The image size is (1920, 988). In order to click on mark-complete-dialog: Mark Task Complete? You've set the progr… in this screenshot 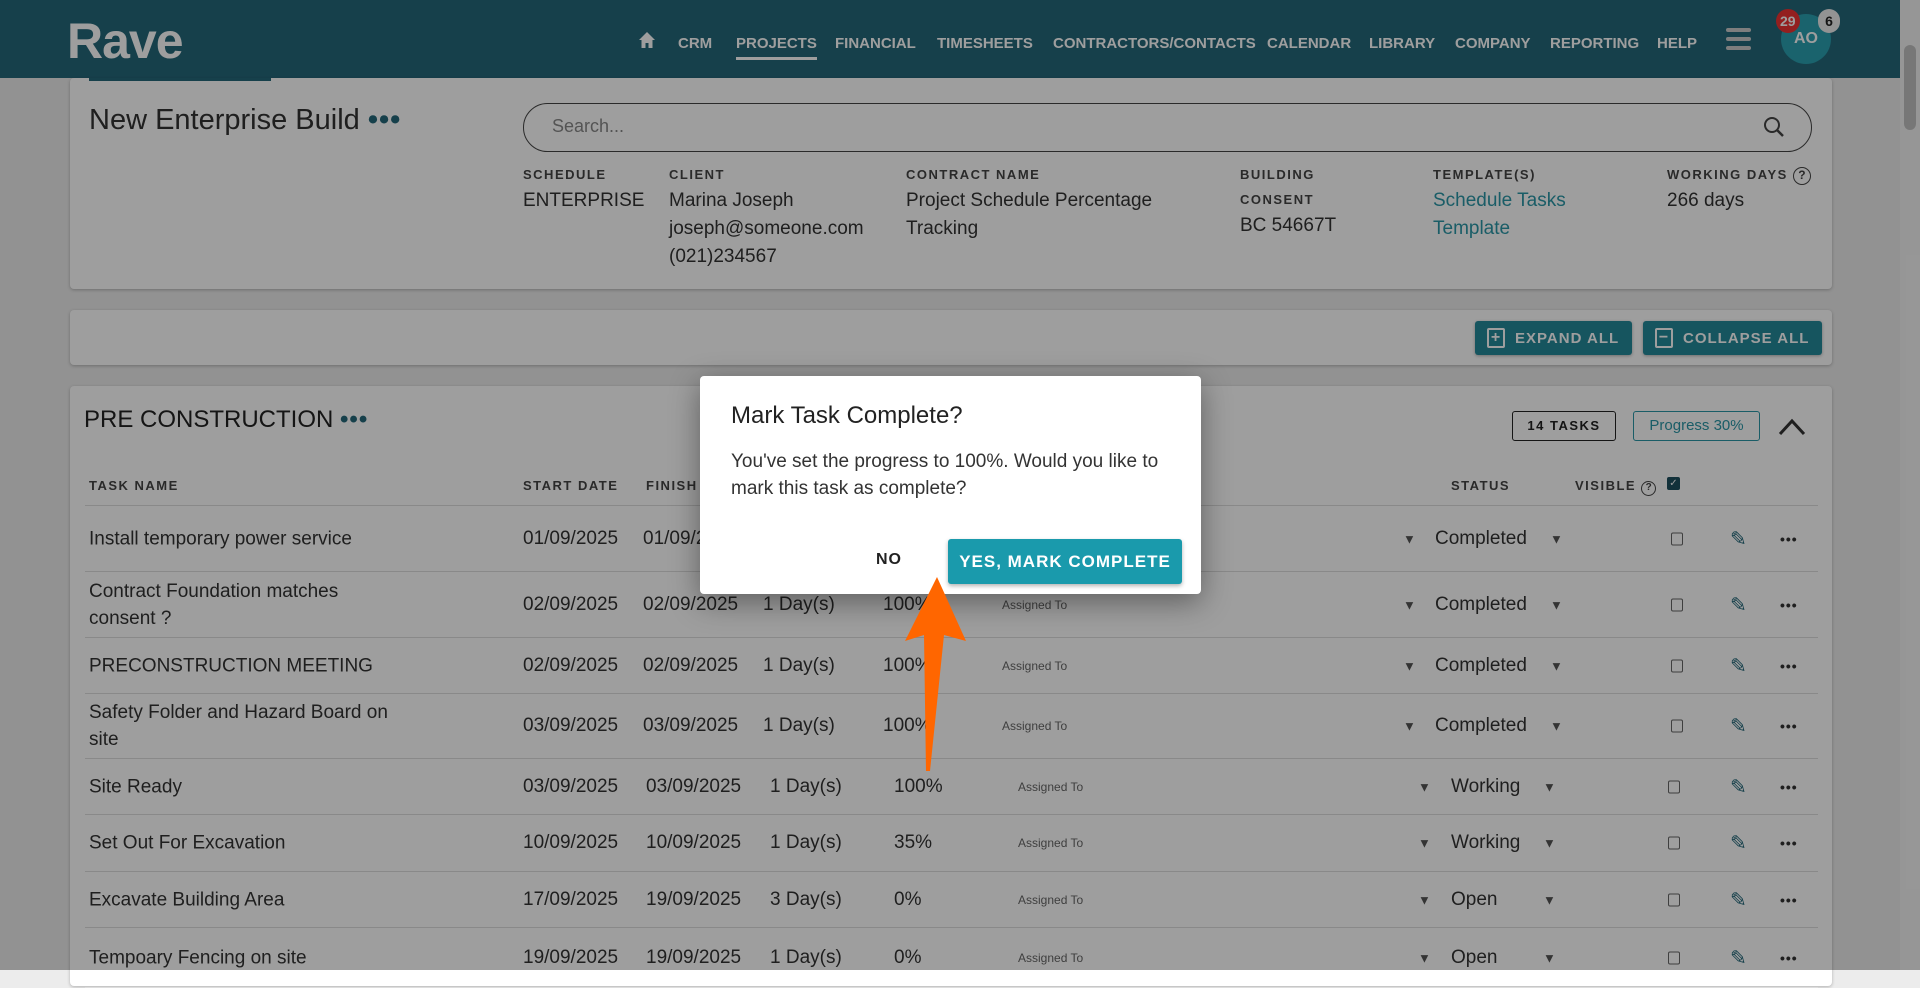, I will do `click(950, 485)`.